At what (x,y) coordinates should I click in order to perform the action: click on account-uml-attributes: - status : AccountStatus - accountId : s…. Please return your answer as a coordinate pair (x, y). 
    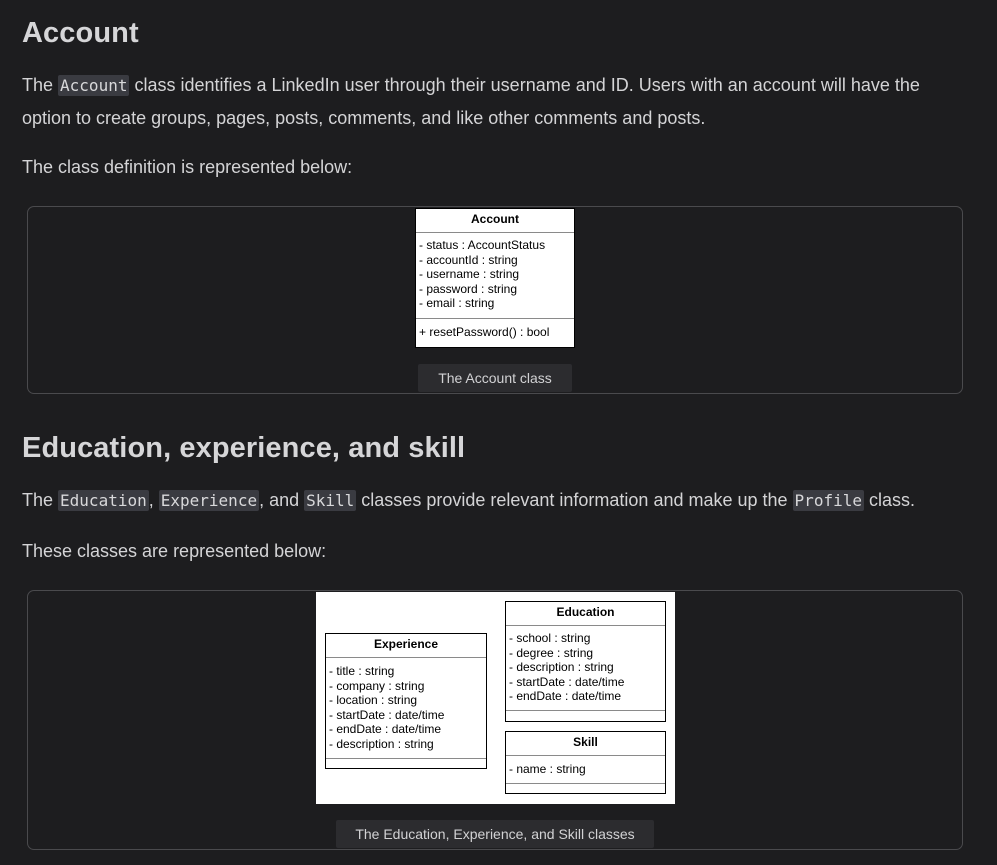
    Looking at the image, I should click on (495, 276).